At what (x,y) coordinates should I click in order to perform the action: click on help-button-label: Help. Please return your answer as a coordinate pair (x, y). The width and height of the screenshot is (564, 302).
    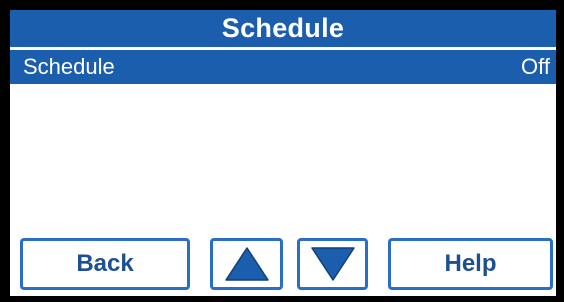
    Looking at the image, I should click on (470, 263).